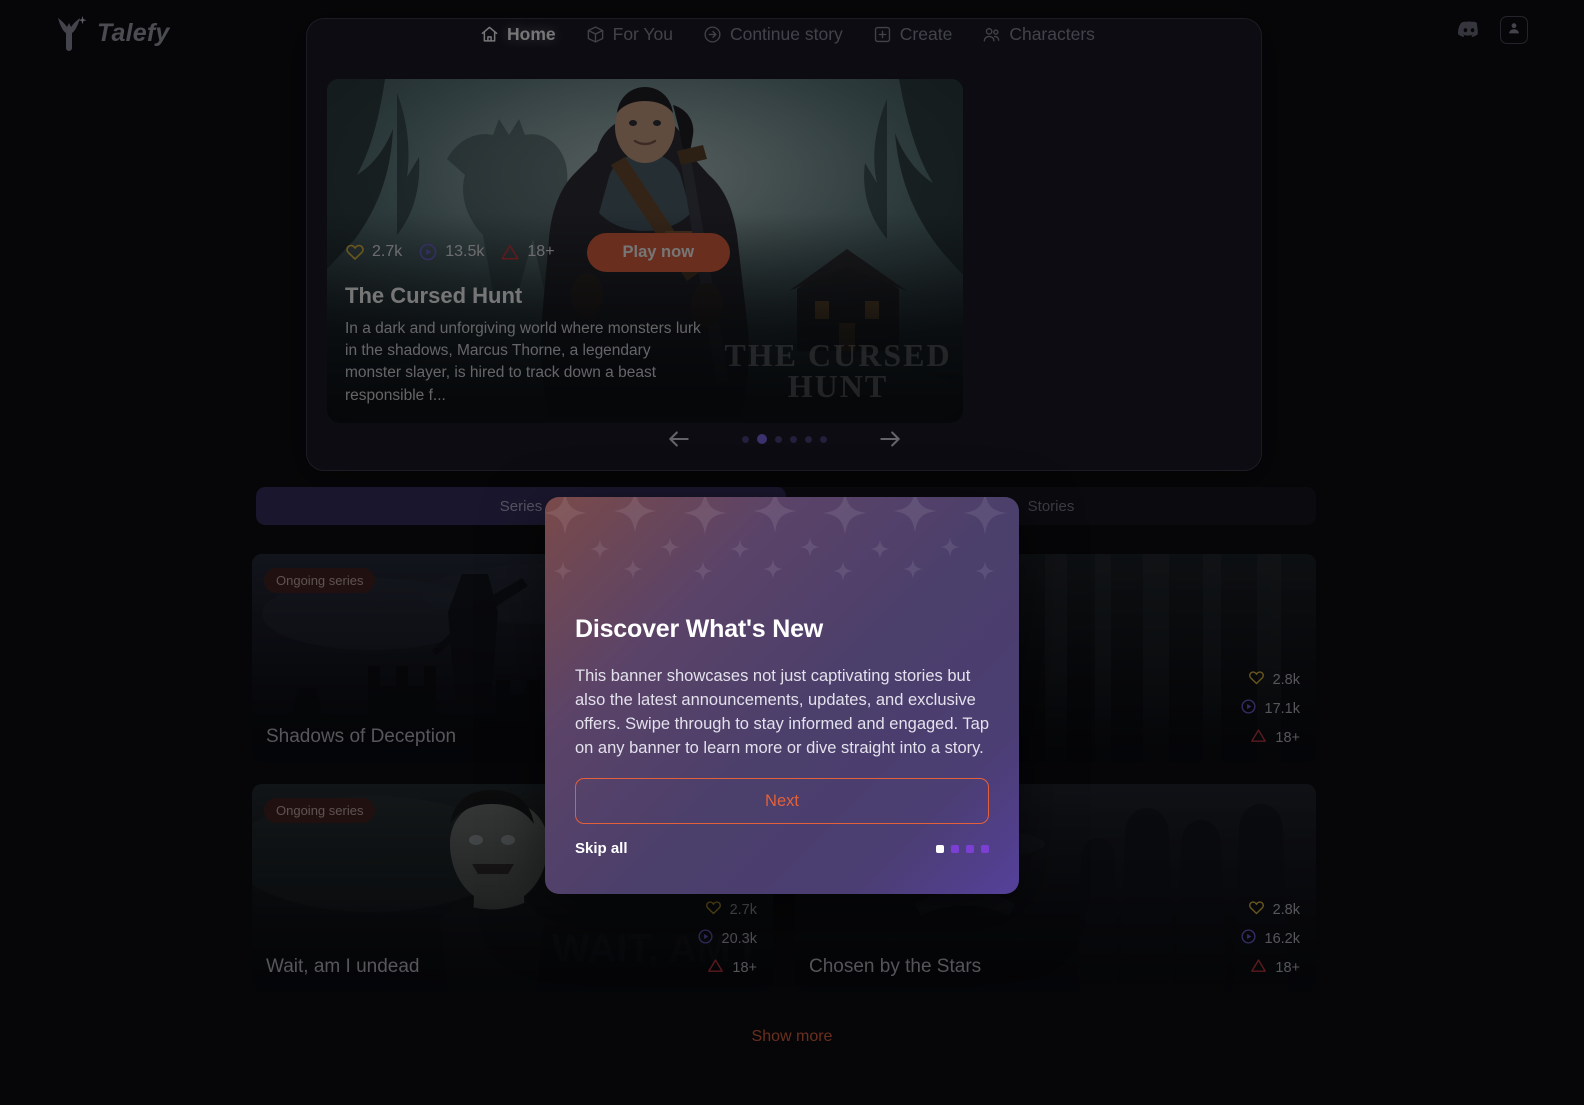 Image resolution: width=1584 pixels, height=1105 pixels. Describe the element at coordinates (699, 629) in the screenshot. I see `modal-title: Discover What's New` at that location.